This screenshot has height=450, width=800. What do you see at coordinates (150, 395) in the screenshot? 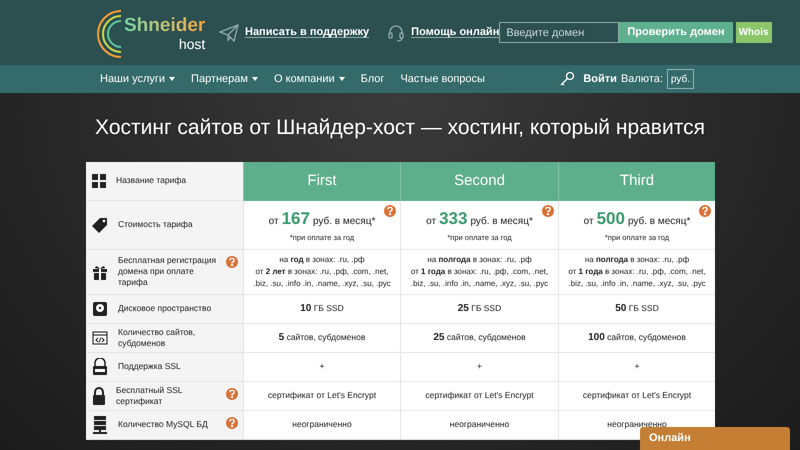
I see `row-label: Бесплатный SSL сертификат` at bounding box center [150, 395].